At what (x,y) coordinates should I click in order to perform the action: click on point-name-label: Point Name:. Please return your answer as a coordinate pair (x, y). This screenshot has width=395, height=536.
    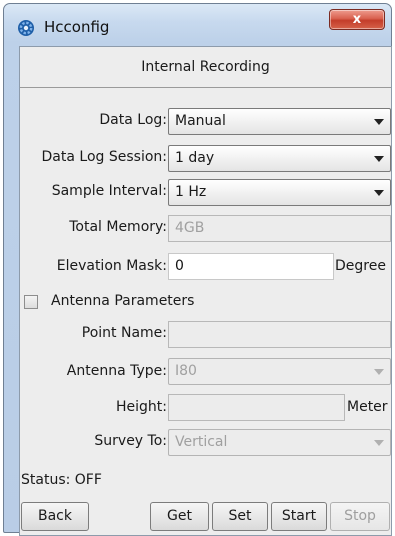
    Looking at the image, I should click on (124, 333).